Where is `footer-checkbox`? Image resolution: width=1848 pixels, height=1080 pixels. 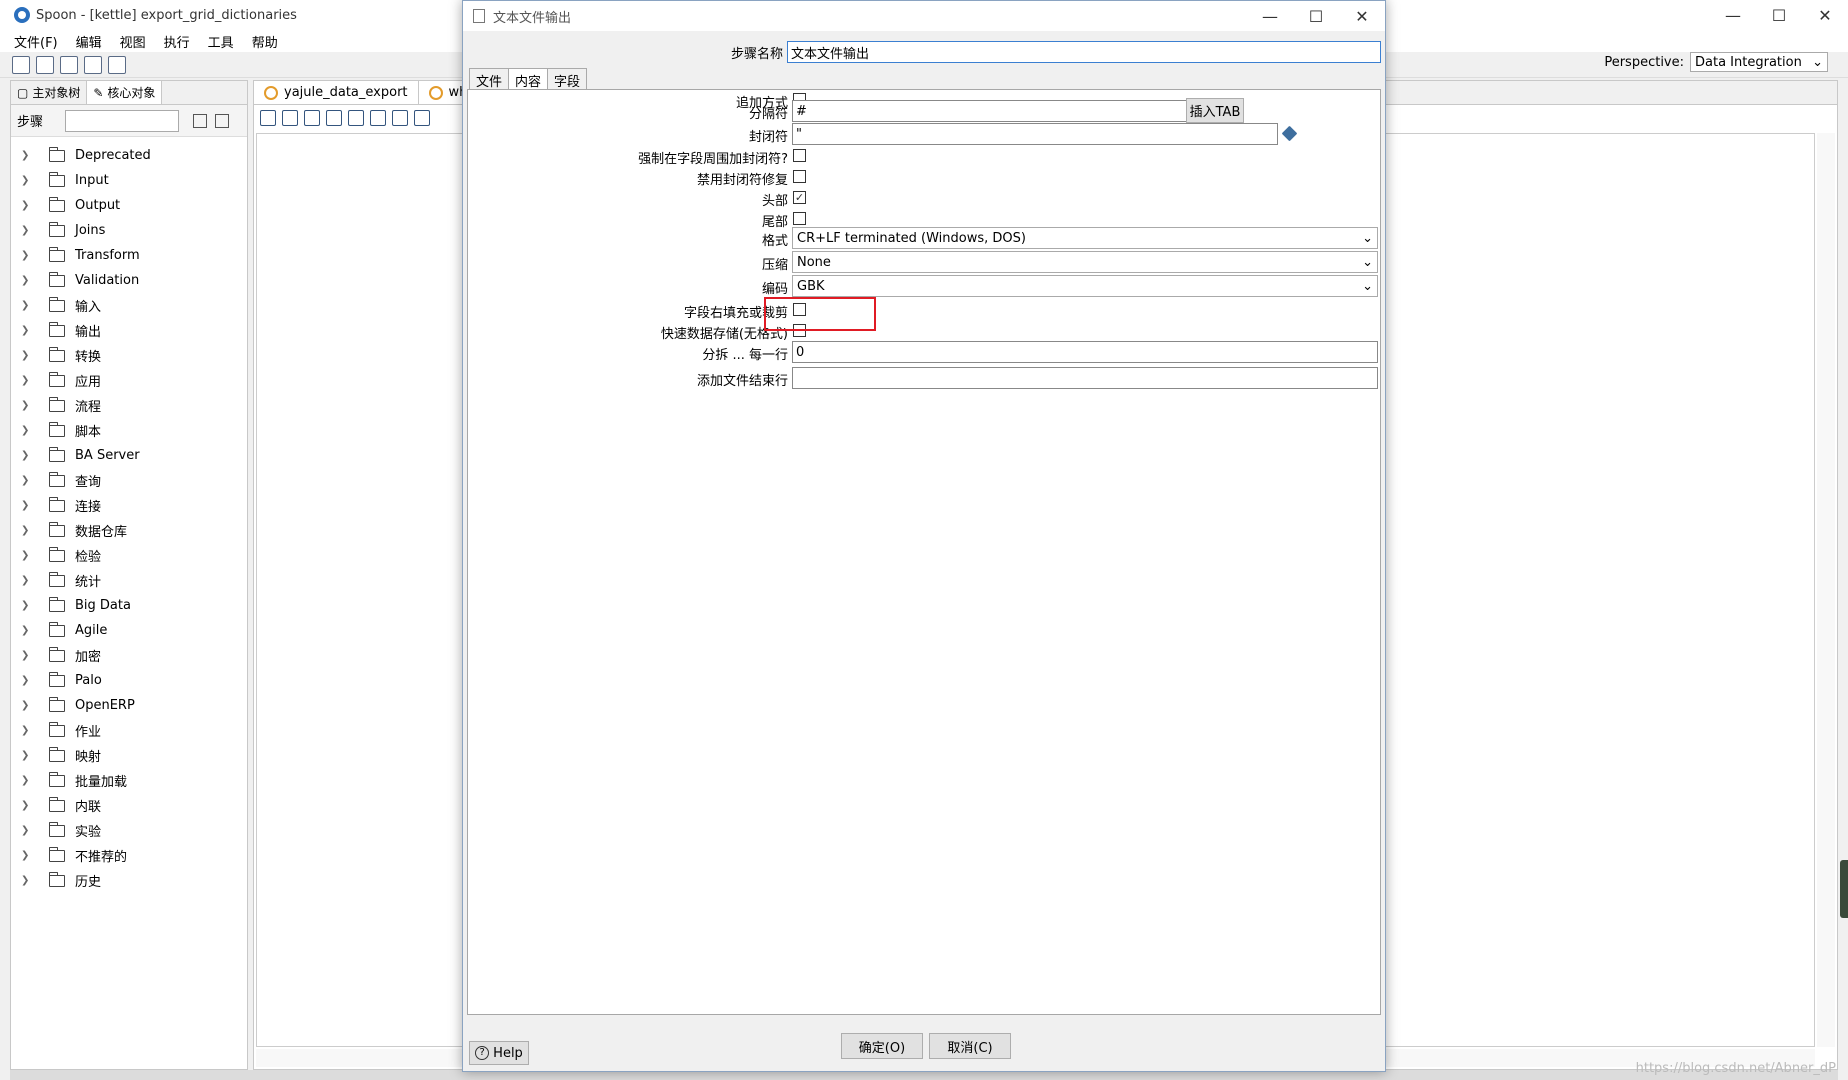 footer-checkbox is located at coordinates (799, 218).